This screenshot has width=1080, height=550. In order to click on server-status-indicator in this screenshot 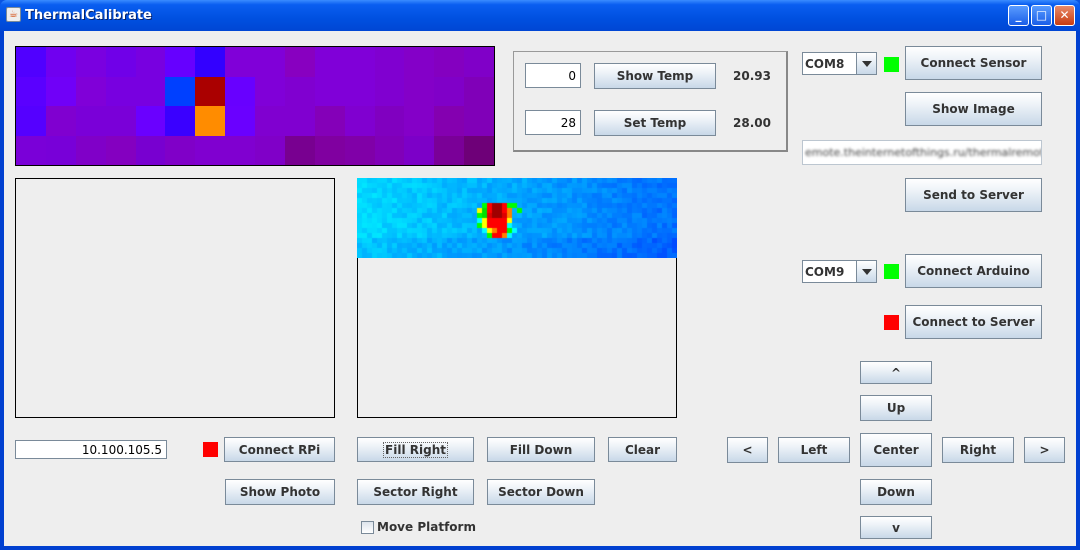, I will do `click(891, 322)`.